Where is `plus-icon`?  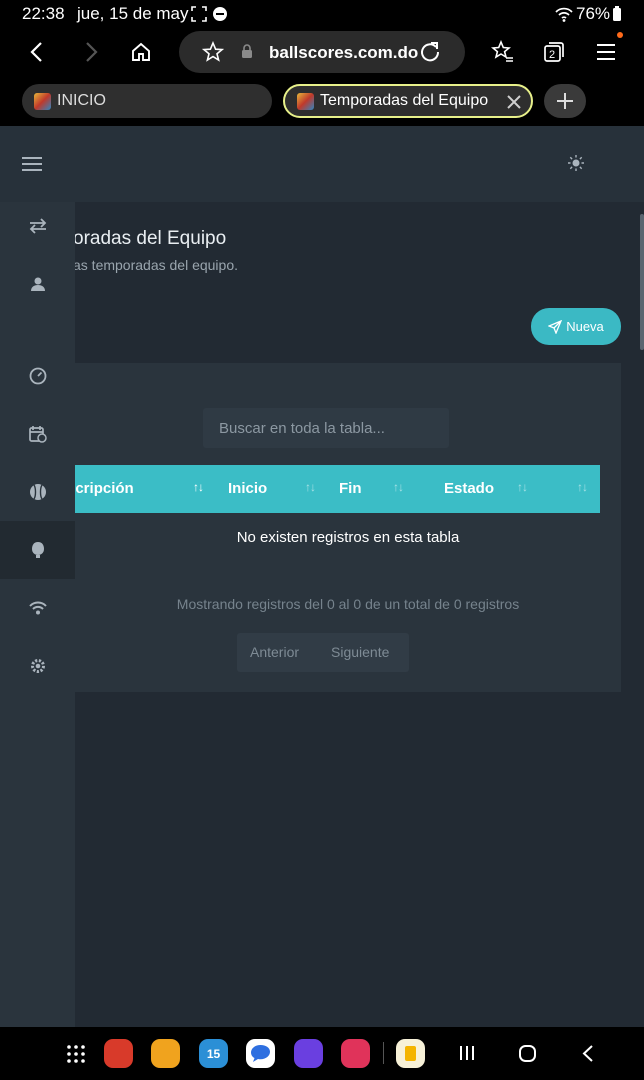 plus-icon is located at coordinates (565, 101).